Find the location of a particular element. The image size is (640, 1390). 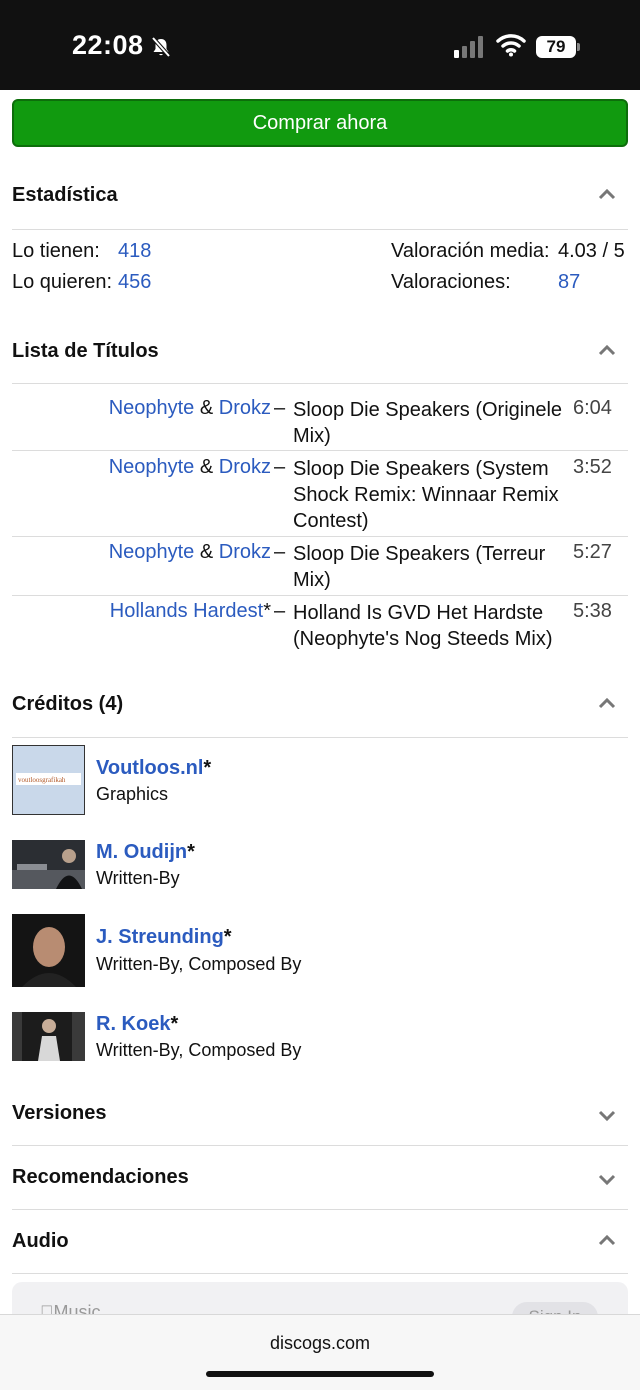

credits-section-header: Créditos (4) is located at coordinates (320, 708).